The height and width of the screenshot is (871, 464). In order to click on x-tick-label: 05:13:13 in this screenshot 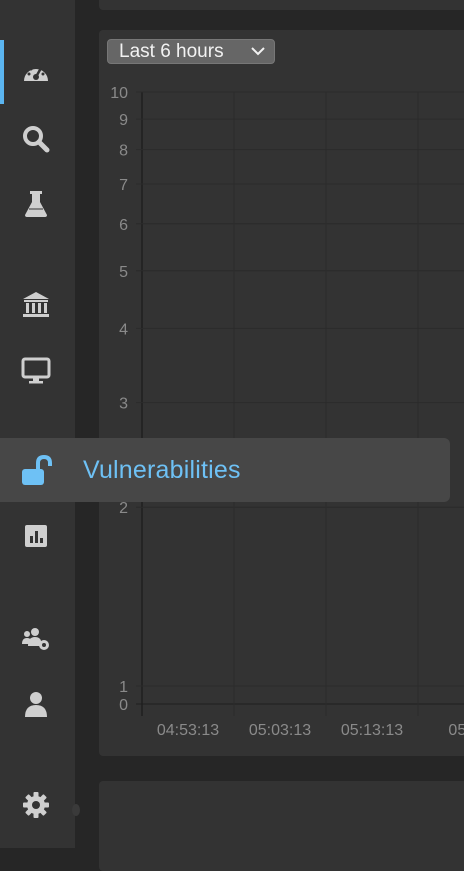, I will do `click(372, 730)`.